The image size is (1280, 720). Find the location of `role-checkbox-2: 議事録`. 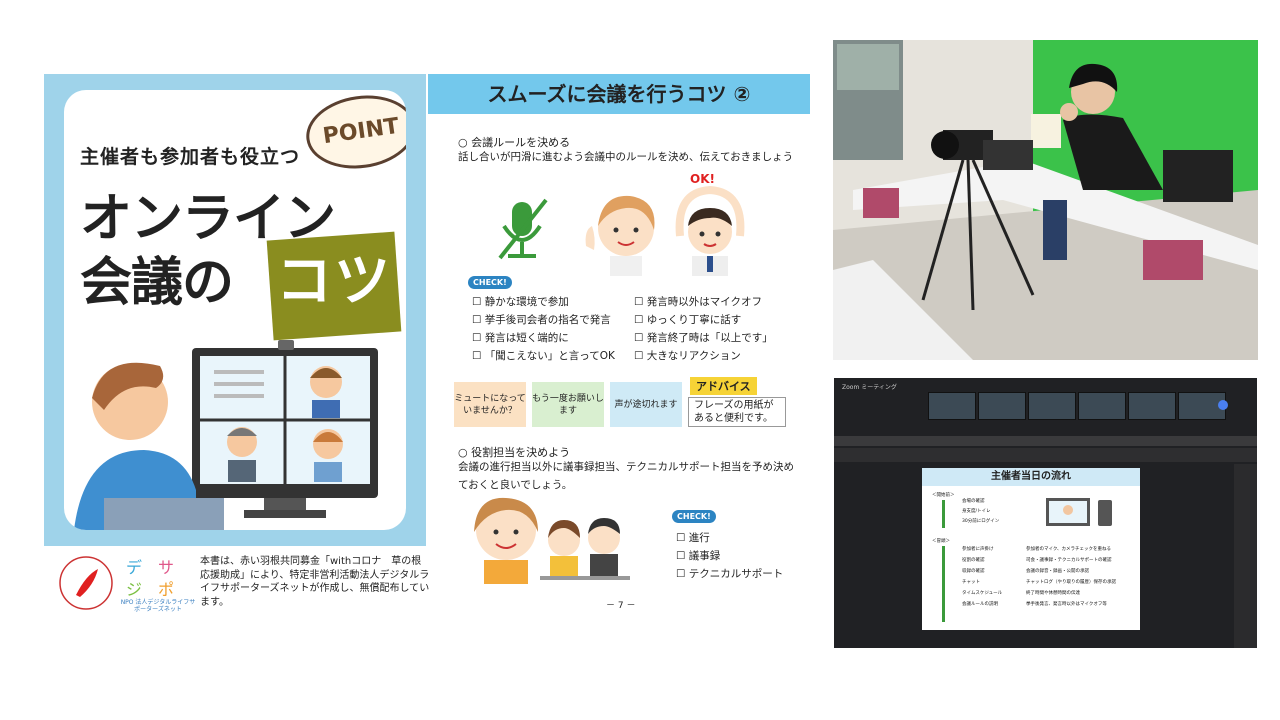

role-checkbox-2: 議事録 is located at coordinates (698, 555).